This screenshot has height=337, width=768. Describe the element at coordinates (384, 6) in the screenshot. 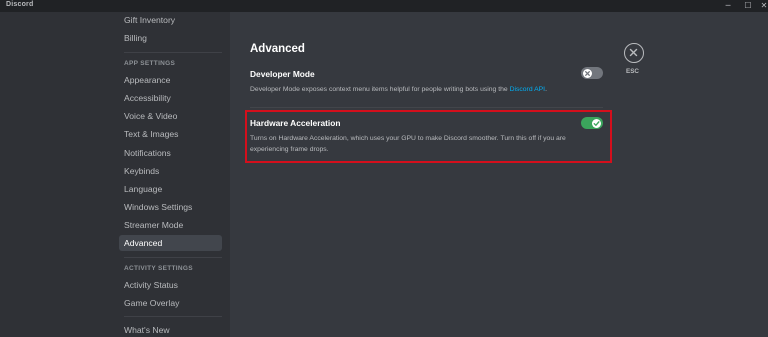

I see `window-titlebar: Discord ─ ☐ ✕` at that location.